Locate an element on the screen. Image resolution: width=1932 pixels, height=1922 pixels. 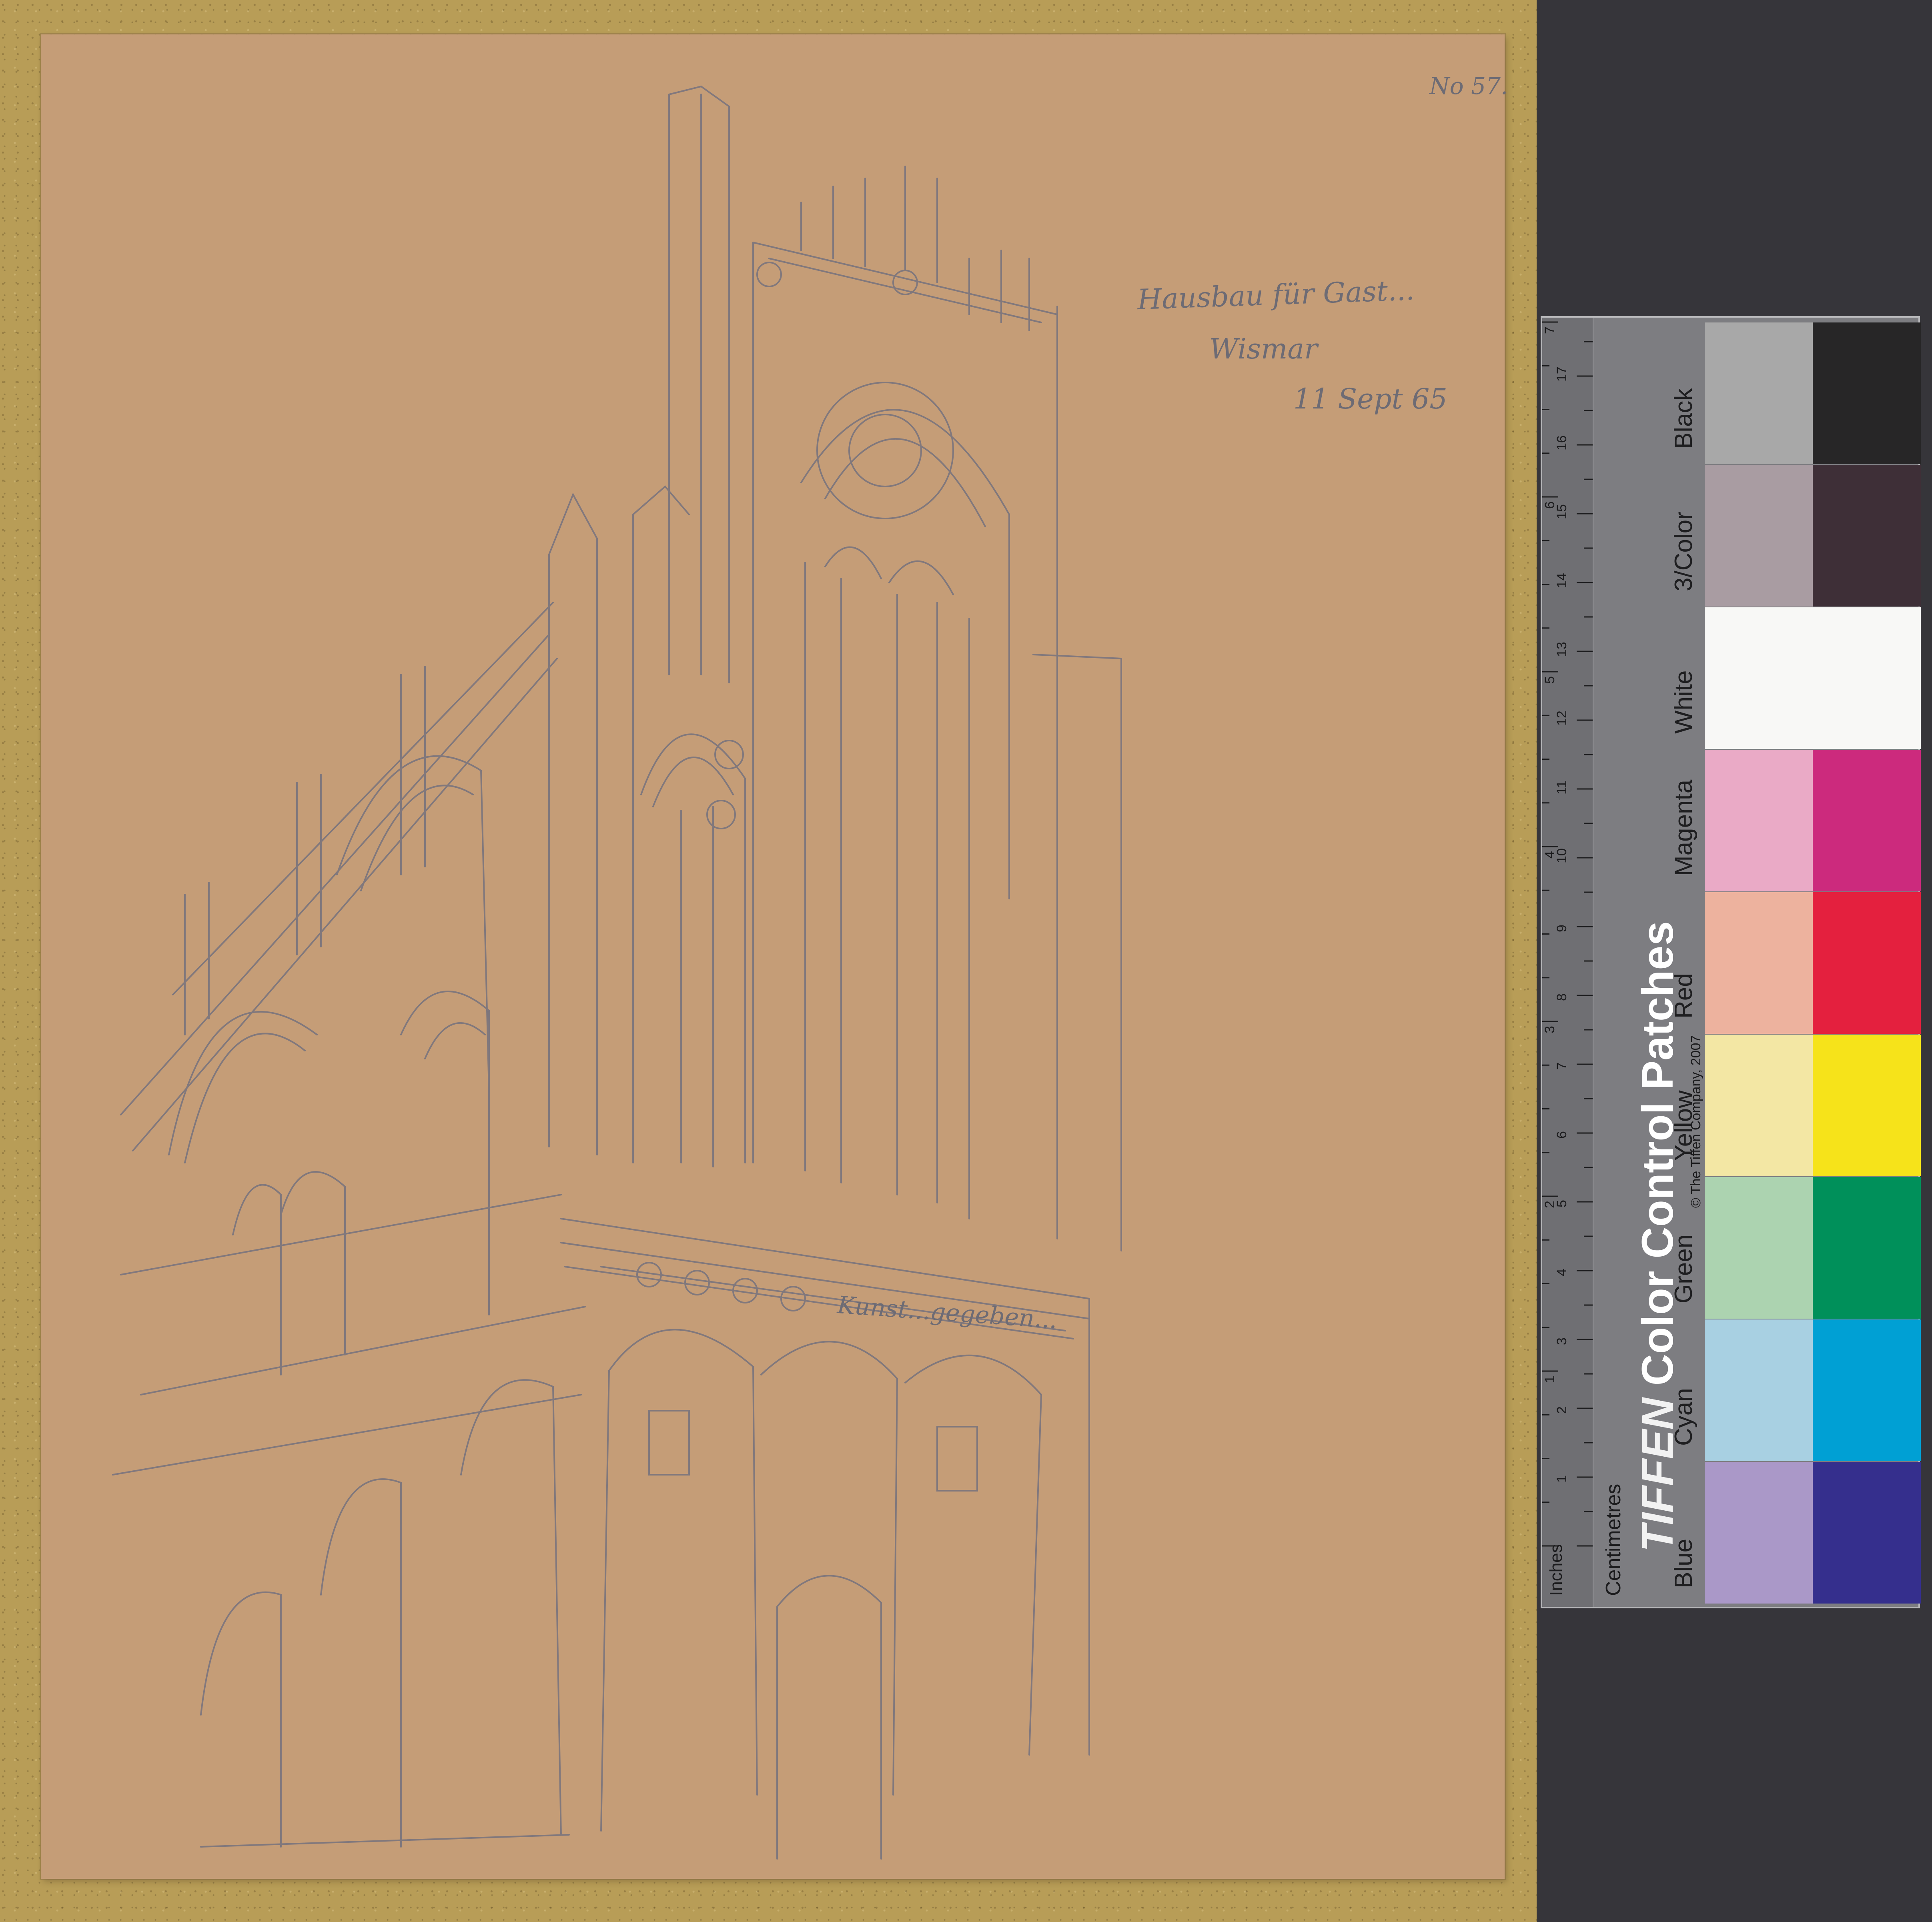
patch-green-dark is located at coordinates (1867, 1248).